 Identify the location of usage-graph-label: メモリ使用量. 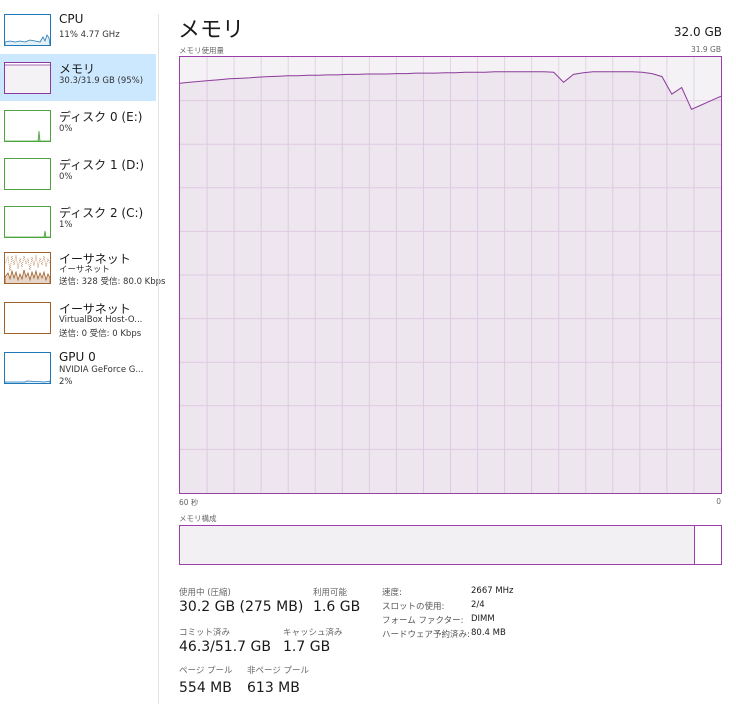
(201, 50).